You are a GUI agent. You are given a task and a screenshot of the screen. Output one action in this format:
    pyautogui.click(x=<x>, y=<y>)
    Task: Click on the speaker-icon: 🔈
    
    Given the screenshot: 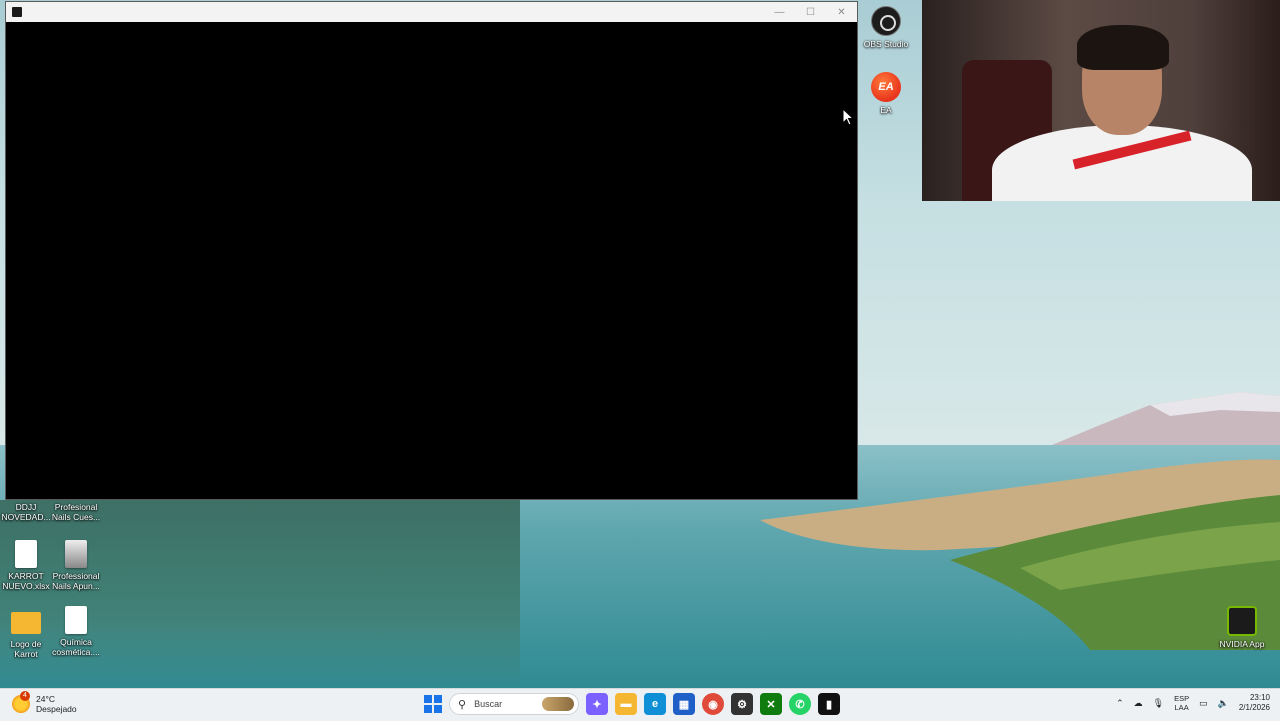 What is the action you would take?
    pyautogui.click(x=1223, y=703)
    